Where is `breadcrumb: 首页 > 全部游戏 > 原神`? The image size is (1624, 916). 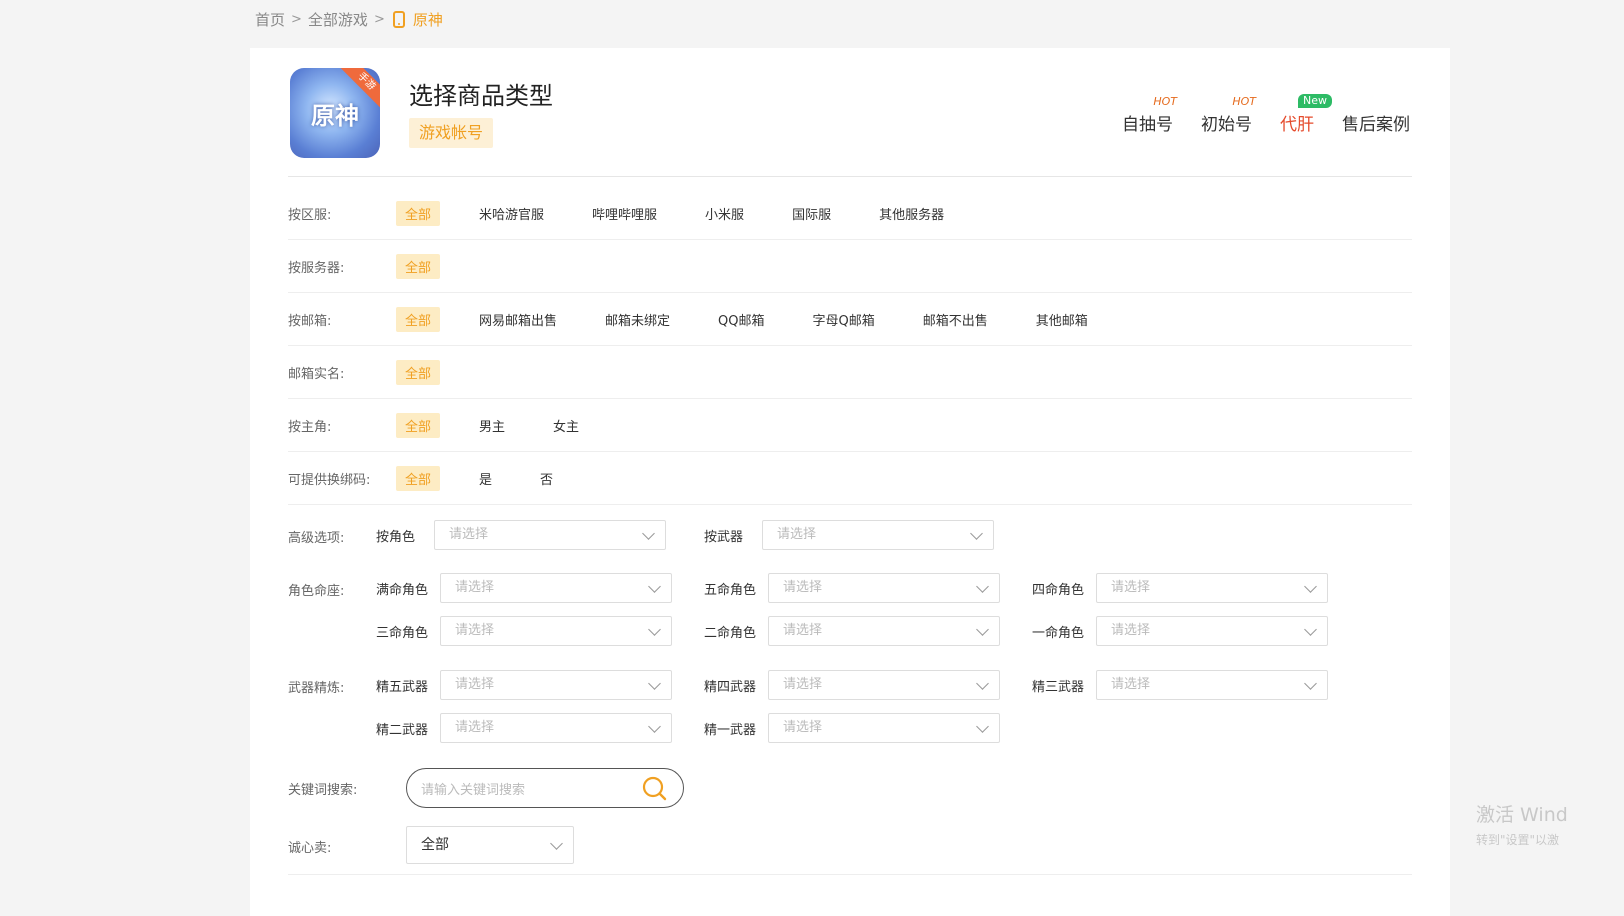 breadcrumb: 首页 > 全部游戏 > 原神 is located at coordinates (349, 19).